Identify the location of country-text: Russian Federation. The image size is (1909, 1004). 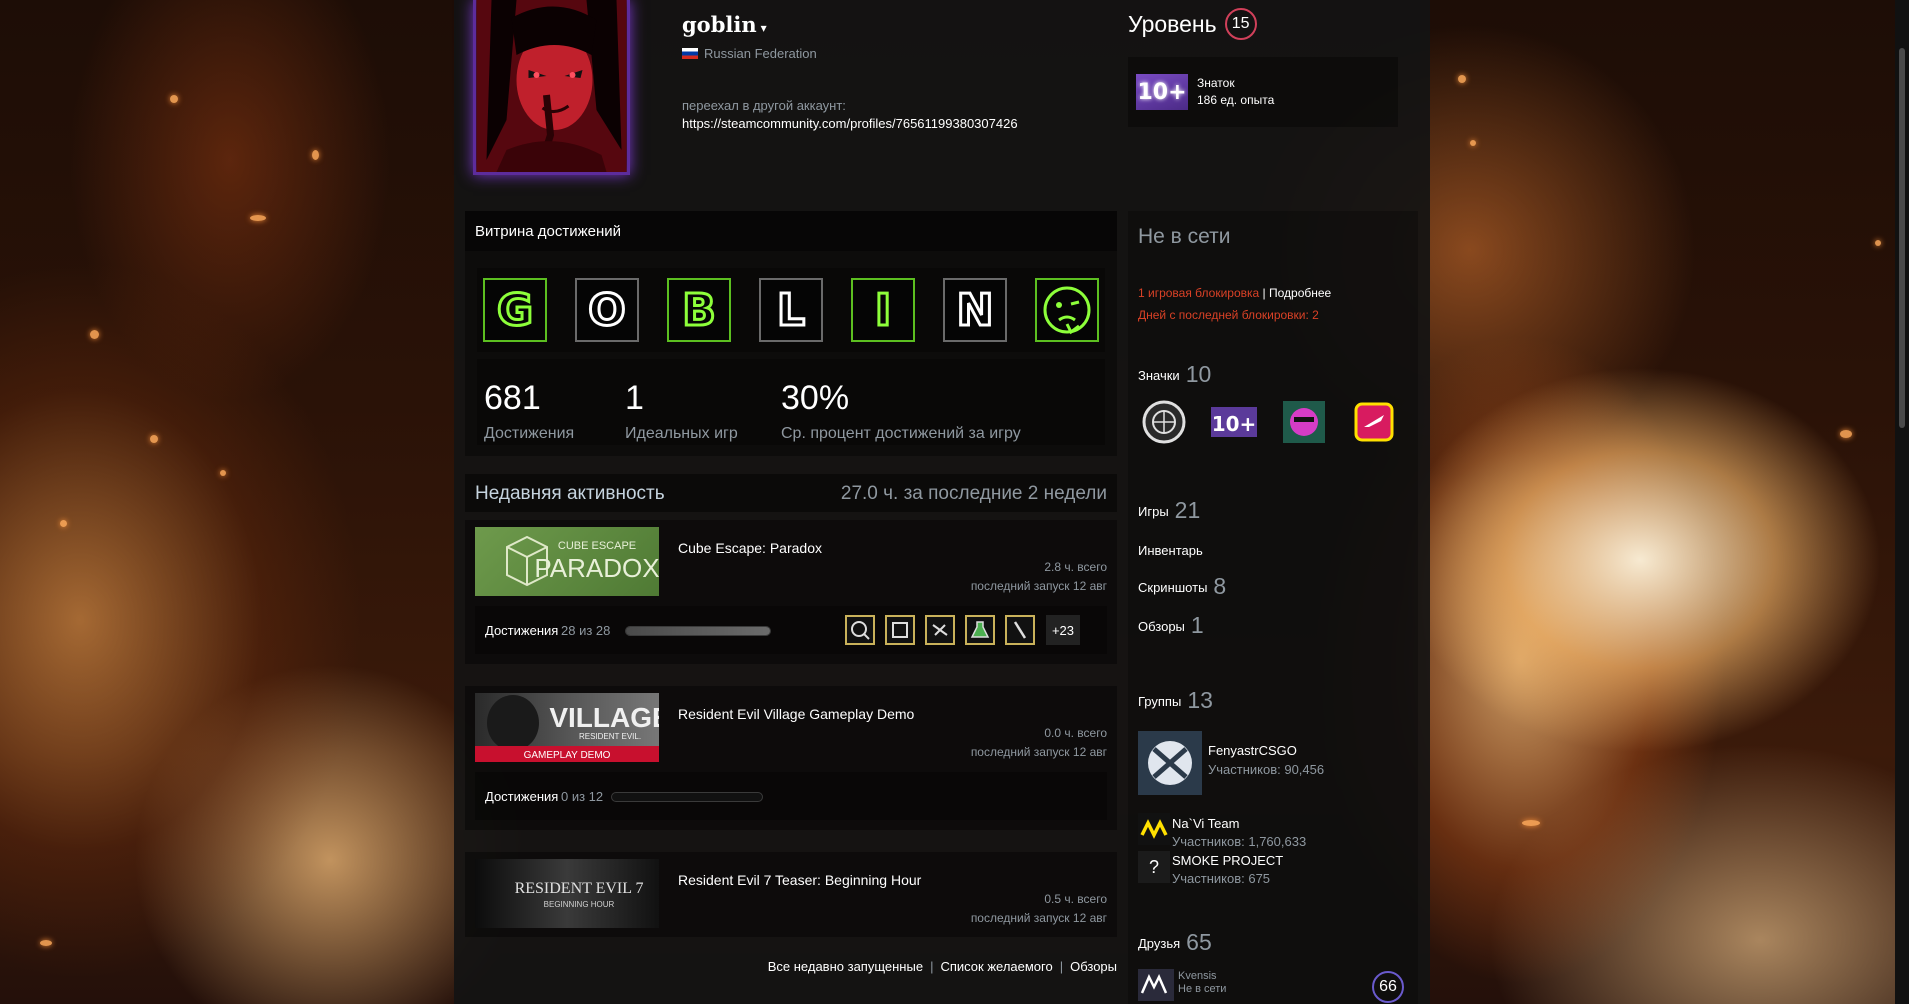
(760, 53).